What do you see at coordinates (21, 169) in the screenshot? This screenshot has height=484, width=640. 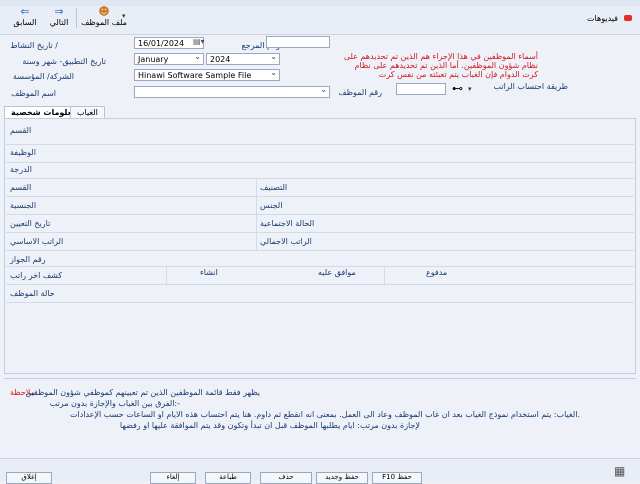 I see `grade-label: الدرجة` at bounding box center [21, 169].